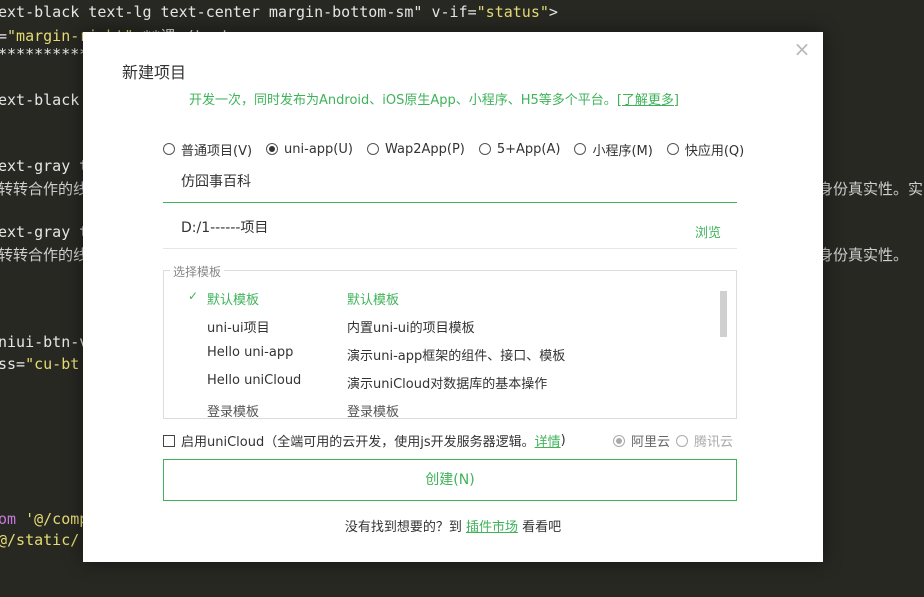 The width and height of the screenshot is (924, 597). I want to click on dialog-title: 新建项目, so click(154, 72).